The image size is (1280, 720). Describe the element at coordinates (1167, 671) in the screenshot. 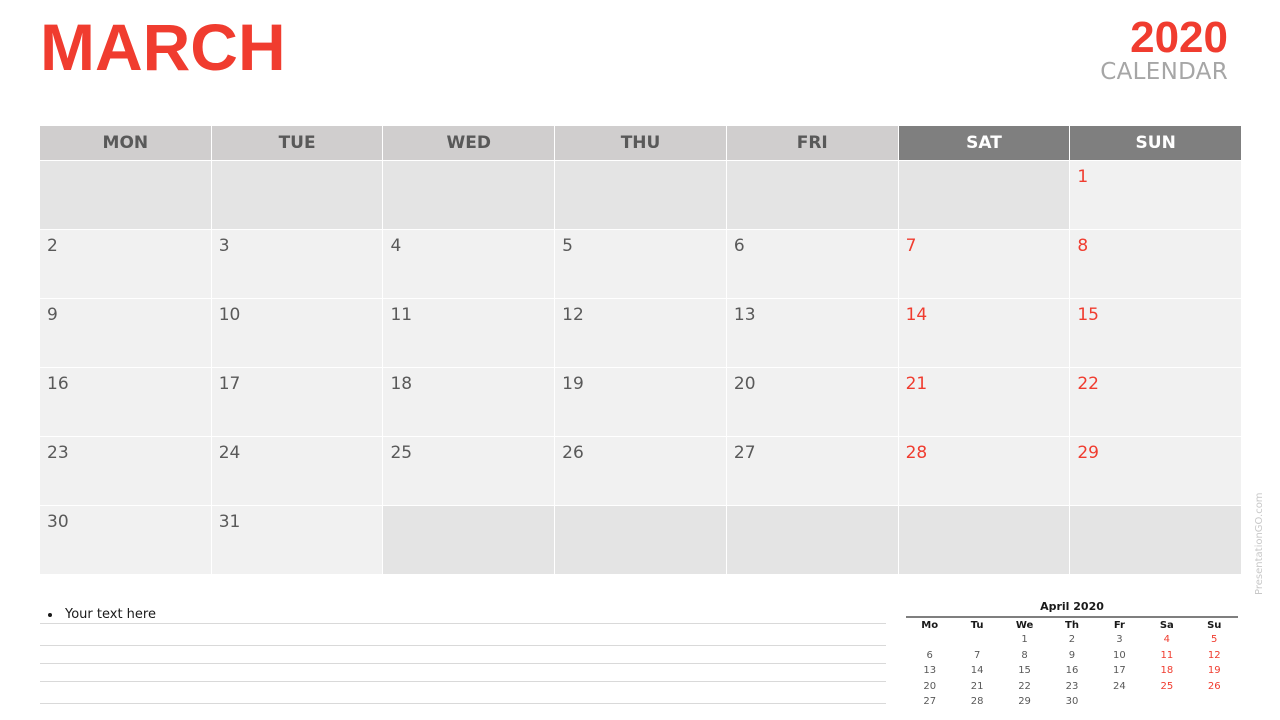

I see `mini-day: 18` at that location.